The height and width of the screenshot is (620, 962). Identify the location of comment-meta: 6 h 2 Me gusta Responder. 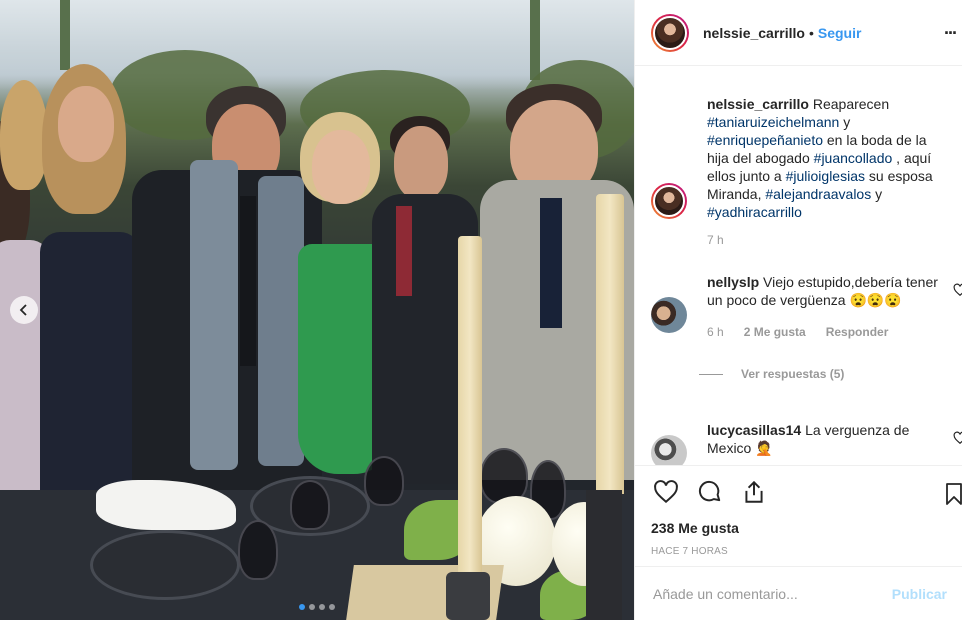
(827, 332).